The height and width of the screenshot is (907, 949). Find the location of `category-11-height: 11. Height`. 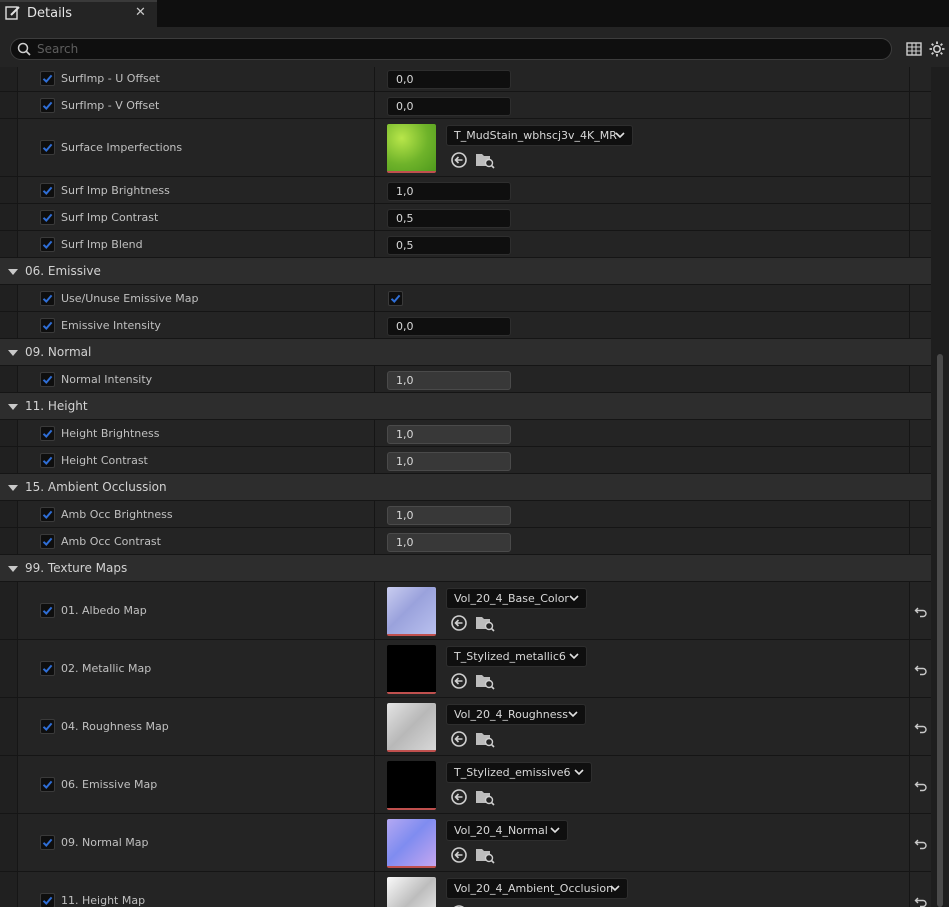

category-11-height: 11. Height is located at coordinates (465, 406).